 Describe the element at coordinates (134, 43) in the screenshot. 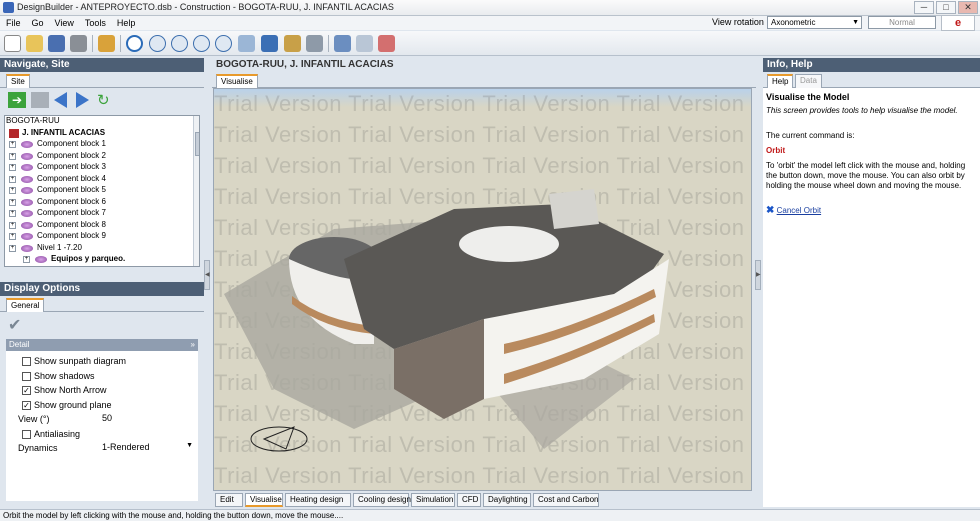

I see `orbit-icon` at that location.